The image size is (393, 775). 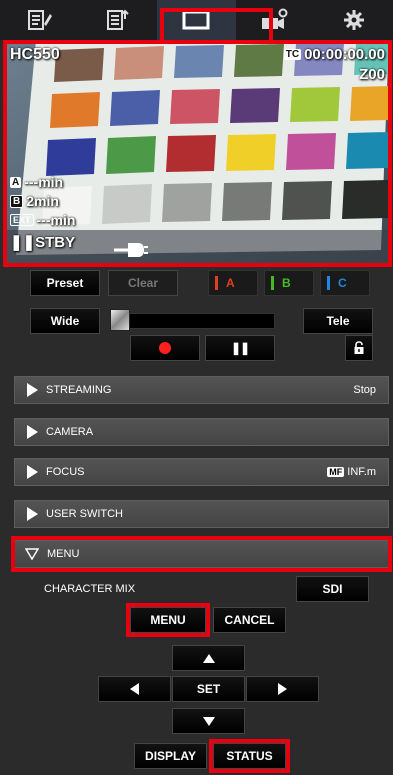 What do you see at coordinates (90, 589) in the screenshot?
I see `character-mix-label: CHARACTER MIX` at bounding box center [90, 589].